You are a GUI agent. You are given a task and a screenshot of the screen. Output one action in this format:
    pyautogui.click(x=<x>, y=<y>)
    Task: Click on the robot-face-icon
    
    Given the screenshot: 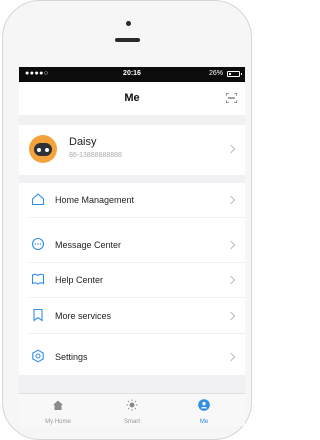 What is the action you would take?
    pyautogui.click(x=43, y=149)
    